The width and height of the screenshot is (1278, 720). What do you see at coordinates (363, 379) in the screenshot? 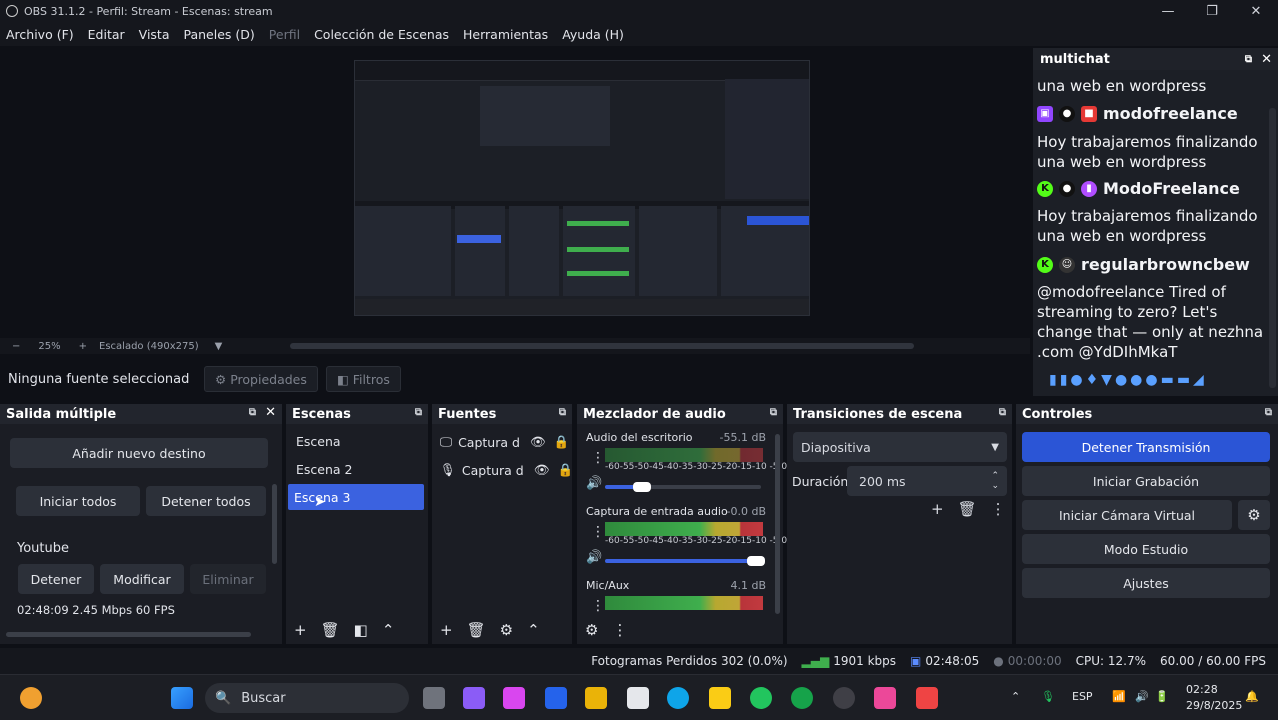
I see `filters-button: ◧ Filtros` at bounding box center [363, 379].